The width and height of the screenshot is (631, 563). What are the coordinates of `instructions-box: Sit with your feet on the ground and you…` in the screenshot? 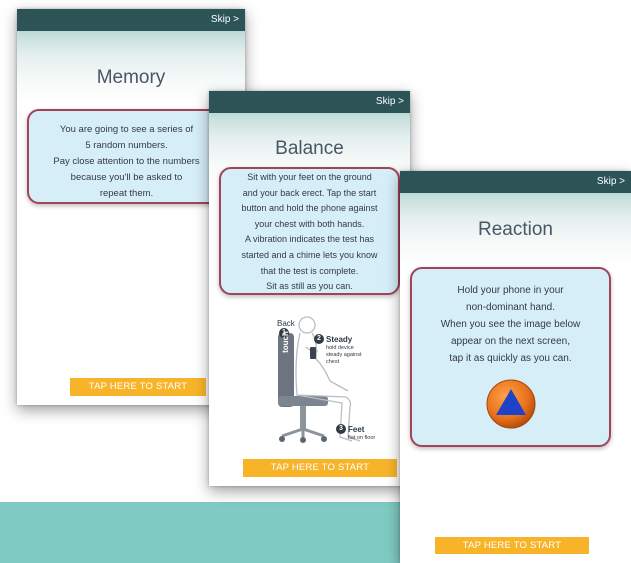 It's located at (309, 231).